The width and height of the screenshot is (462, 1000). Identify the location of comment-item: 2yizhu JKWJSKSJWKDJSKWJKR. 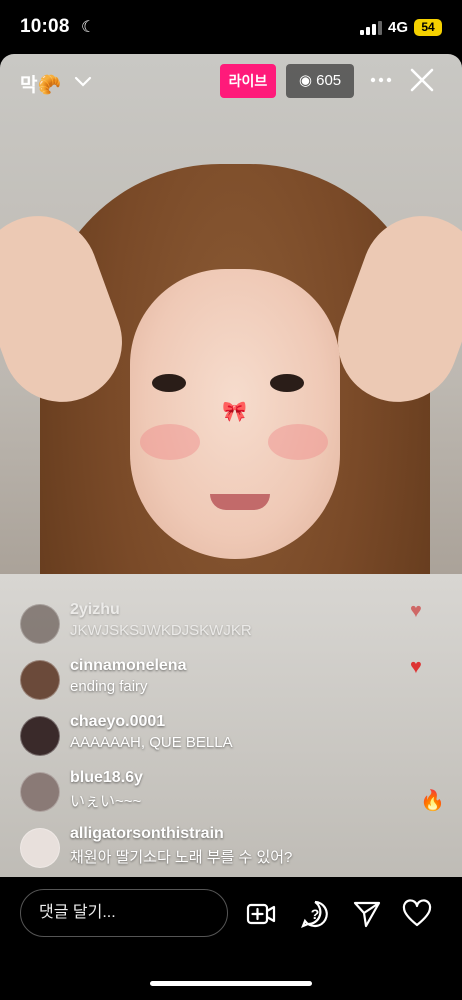
(220, 628).